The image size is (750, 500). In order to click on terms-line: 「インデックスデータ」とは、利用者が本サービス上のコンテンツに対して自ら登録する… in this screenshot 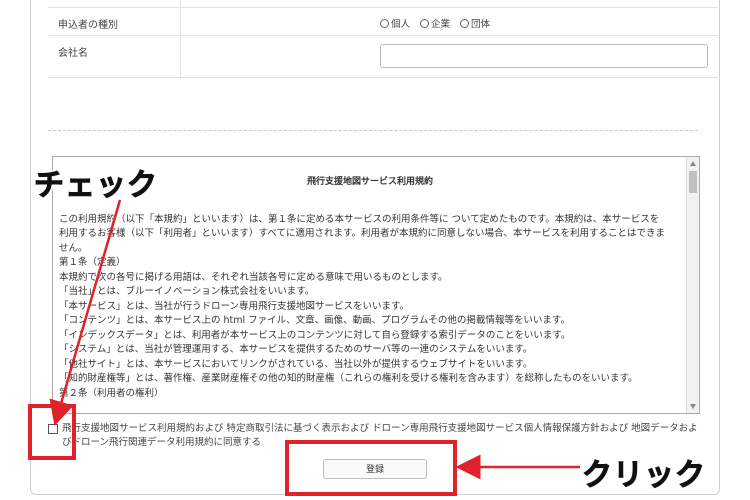, I will do `click(315, 335)`.